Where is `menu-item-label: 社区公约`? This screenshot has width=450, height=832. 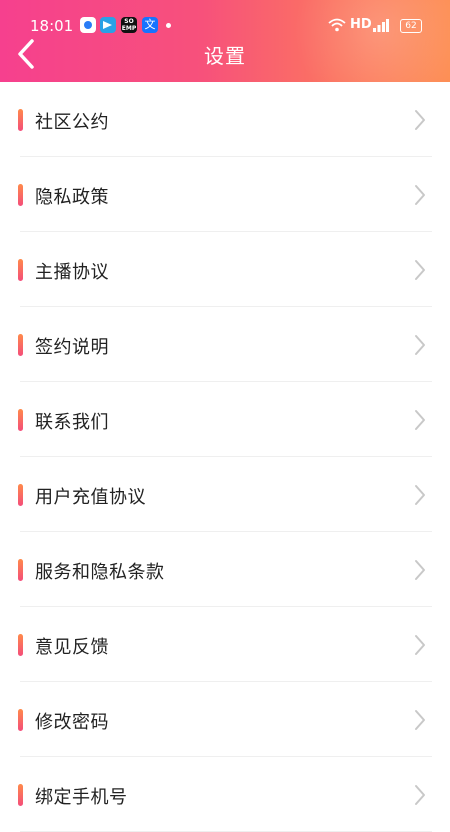
menu-item-label: 社区公约 is located at coordinates (72, 122).